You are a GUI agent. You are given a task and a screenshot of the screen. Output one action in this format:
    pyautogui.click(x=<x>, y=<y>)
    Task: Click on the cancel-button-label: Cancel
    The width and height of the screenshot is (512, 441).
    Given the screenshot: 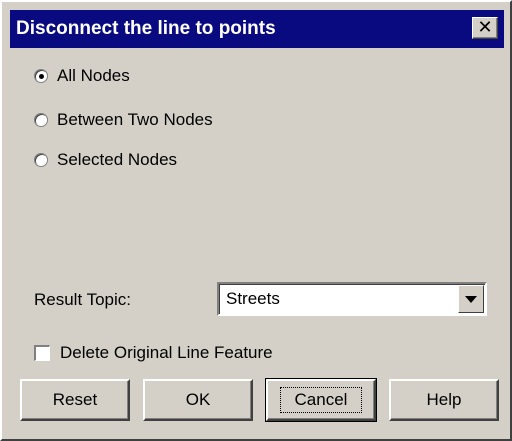 What is the action you would take?
    pyautogui.click(x=321, y=400)
    